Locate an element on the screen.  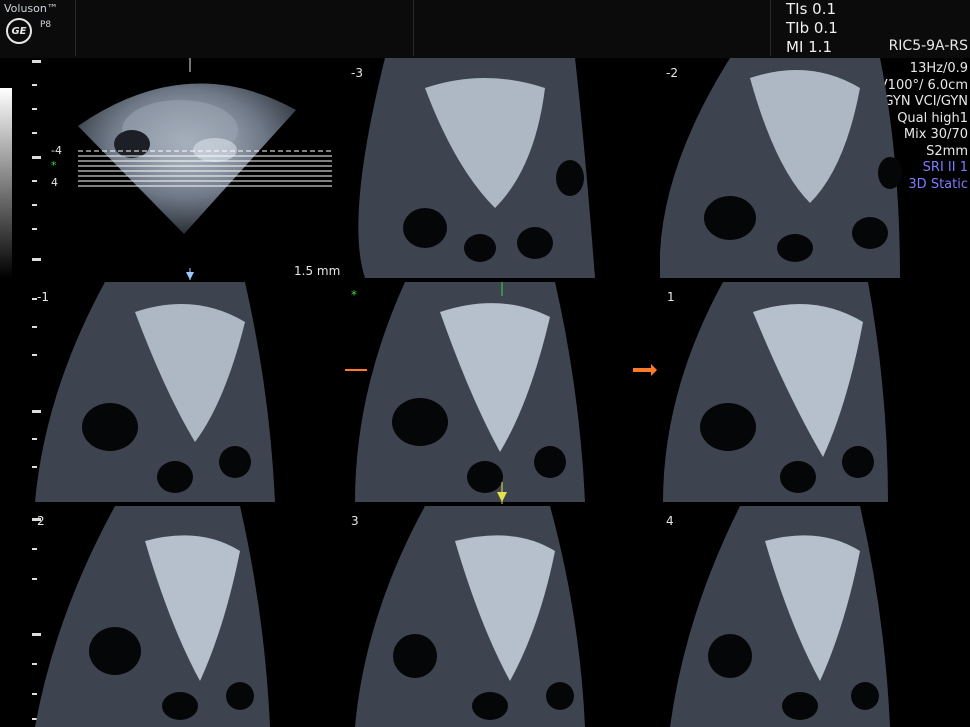
slice-panel: 3 is located at coordinates (482, 616).